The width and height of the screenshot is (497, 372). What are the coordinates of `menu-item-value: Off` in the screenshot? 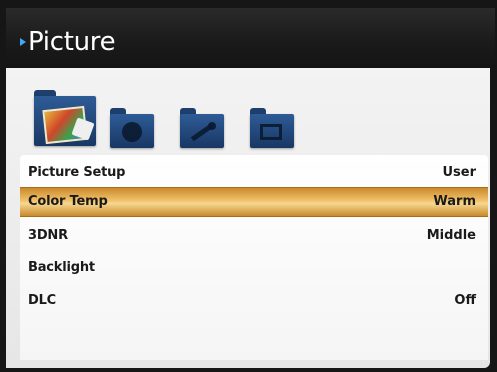 It's located at (465, 300).